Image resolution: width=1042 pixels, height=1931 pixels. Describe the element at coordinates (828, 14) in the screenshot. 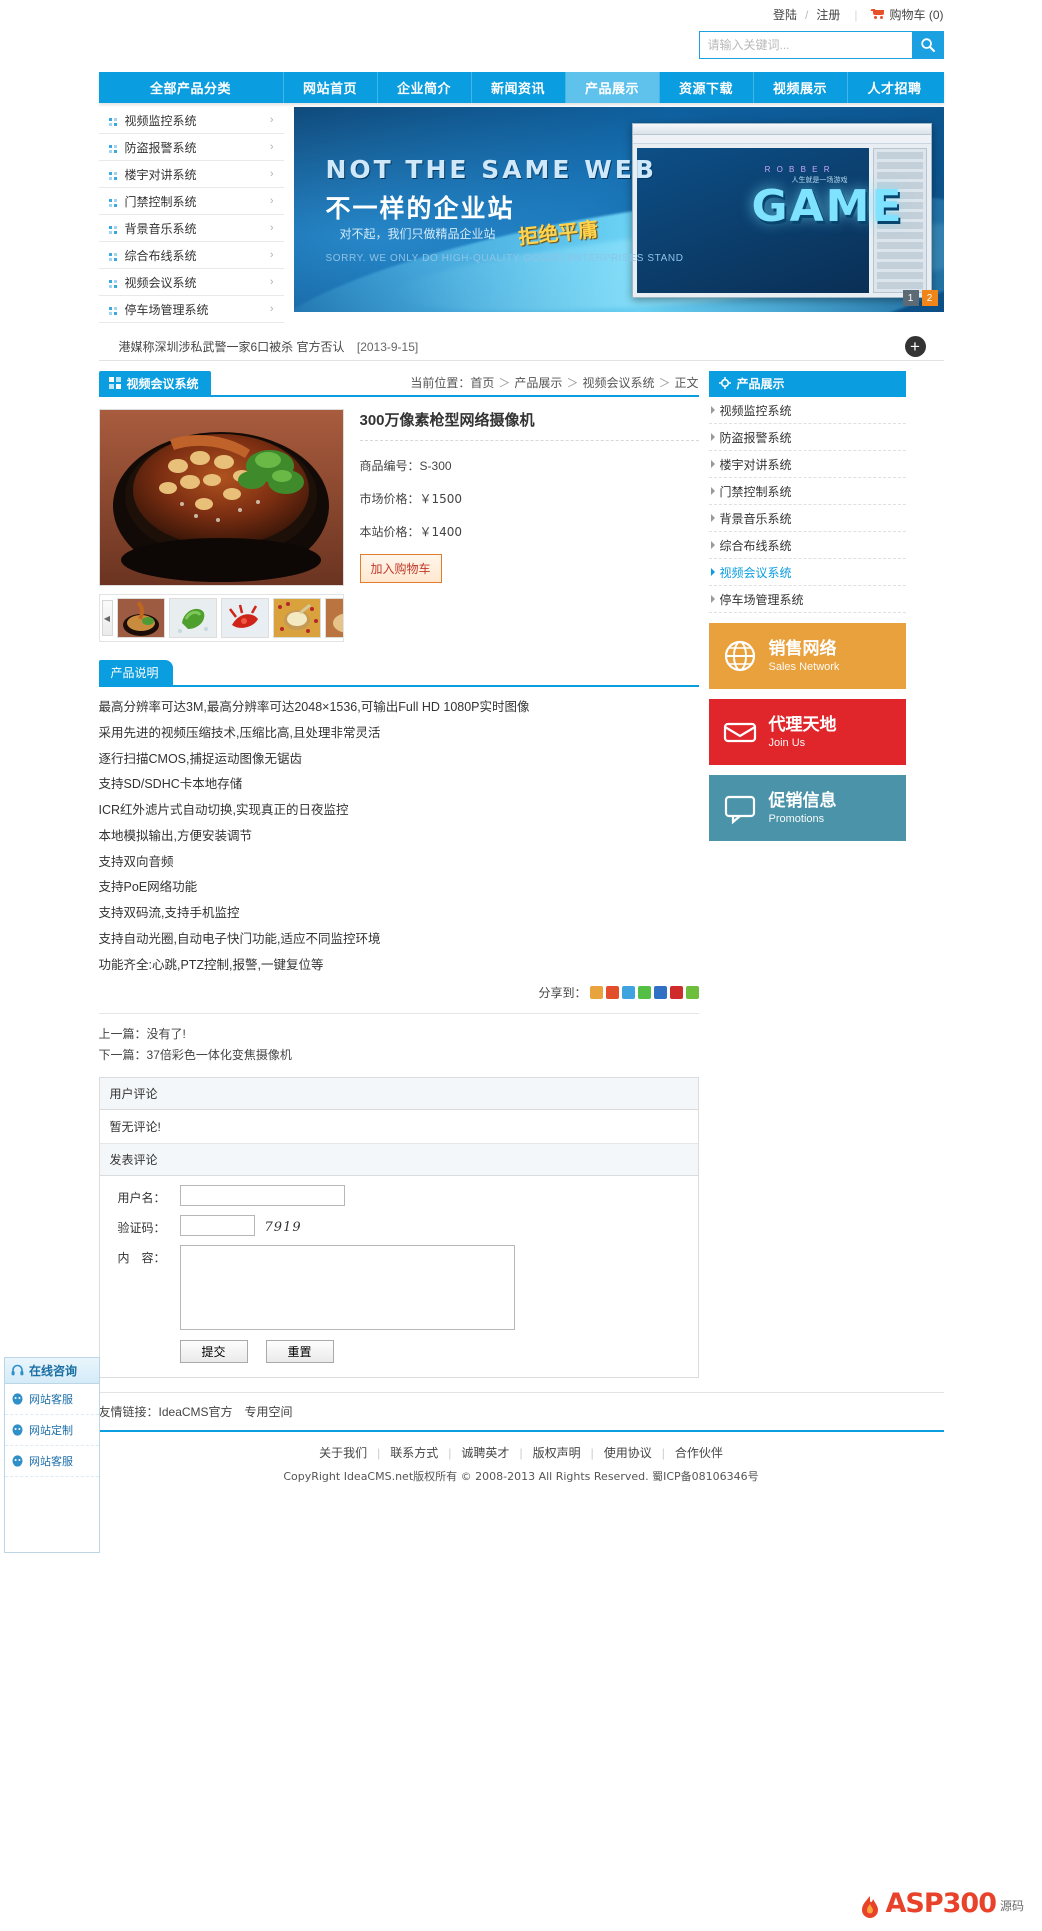

I see `register-link: 注册` at that location.